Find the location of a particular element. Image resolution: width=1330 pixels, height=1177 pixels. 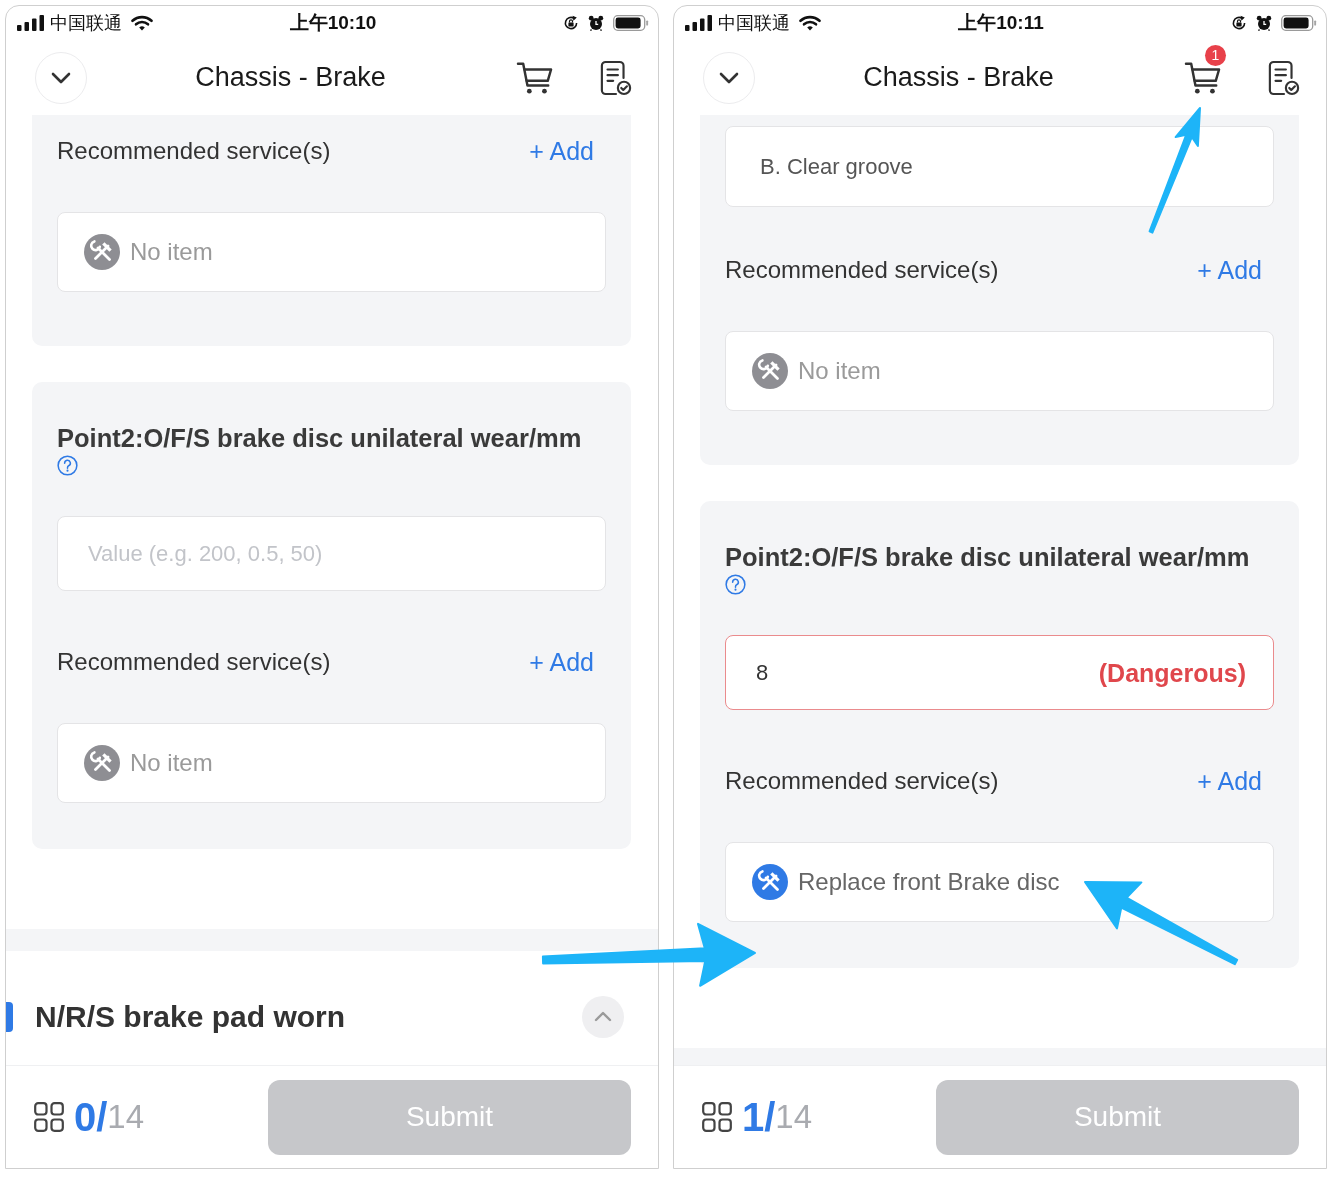

status-label: (Dangerous) is located at coordinates (1172, 672).